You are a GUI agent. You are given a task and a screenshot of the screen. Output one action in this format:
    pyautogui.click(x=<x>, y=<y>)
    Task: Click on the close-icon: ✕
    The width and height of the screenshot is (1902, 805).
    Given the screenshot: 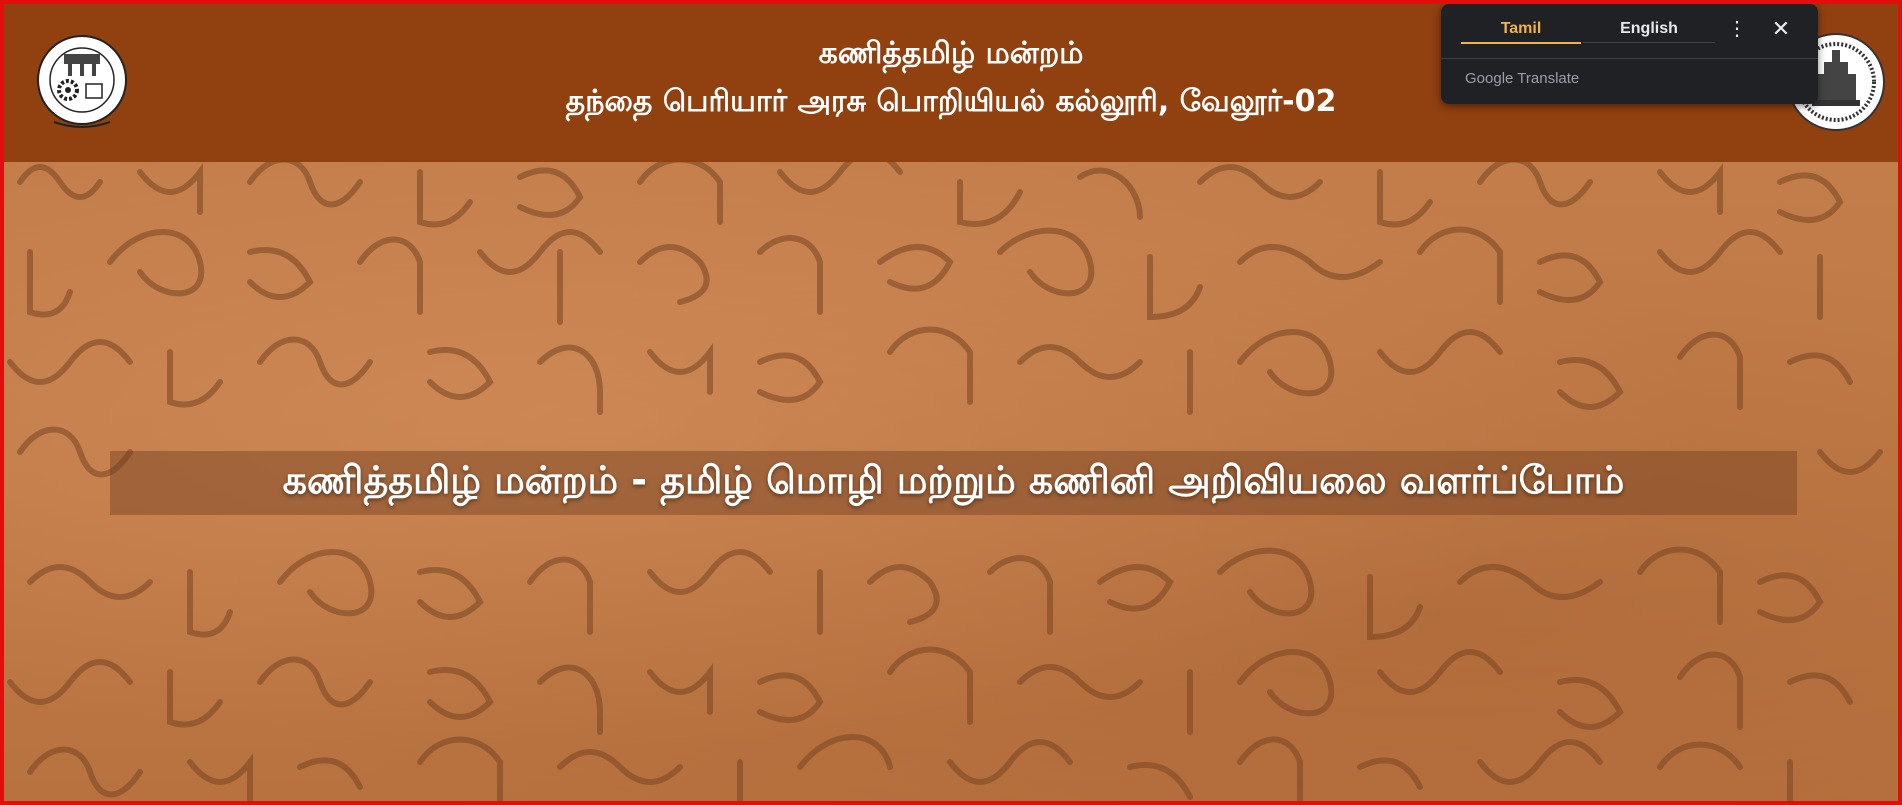 What is the action you would take?
    pyautogui.click(x=1781, y=29)
    